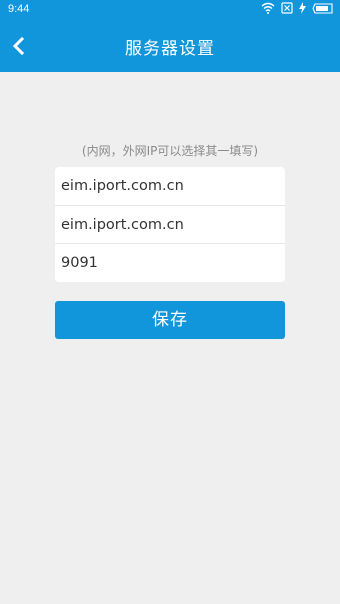  I want to click on sim-blocked-icon, so click(287, 8).